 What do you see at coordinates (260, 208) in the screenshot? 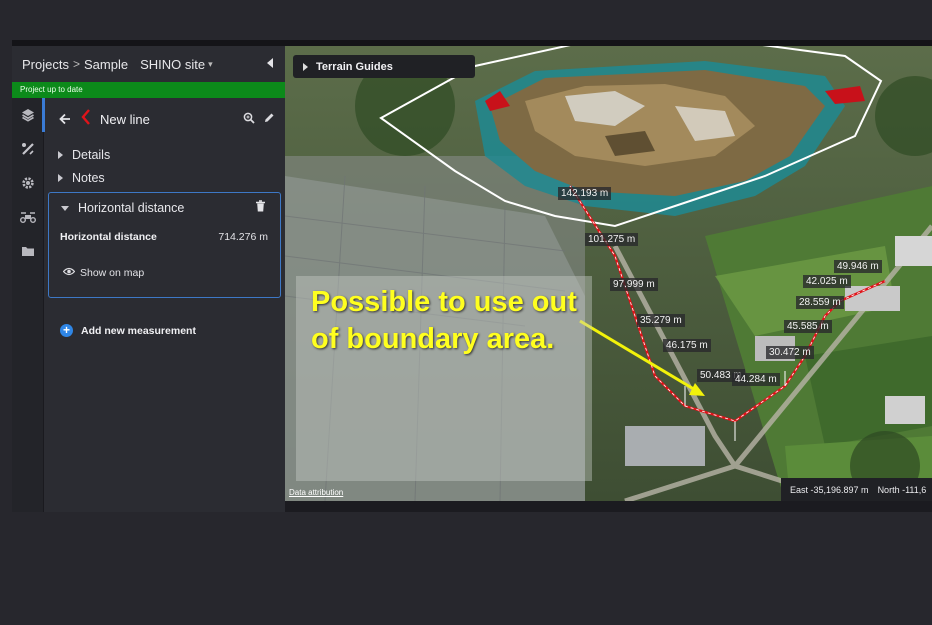
I see `delete-trash-icon` at bounding box center [260, 208].